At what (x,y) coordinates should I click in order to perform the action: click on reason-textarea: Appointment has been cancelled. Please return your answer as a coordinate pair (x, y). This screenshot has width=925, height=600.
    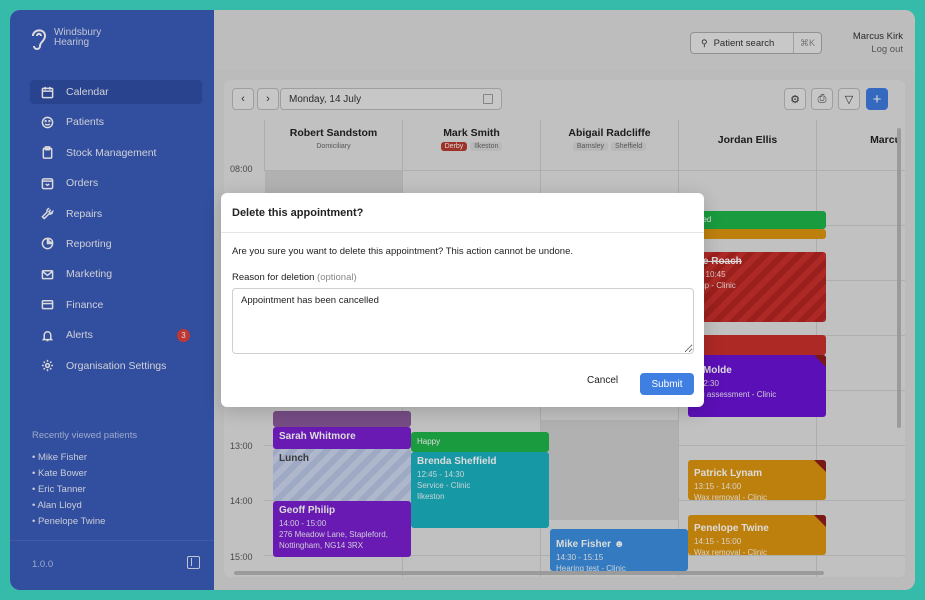
    Looking at the image, I should click on (463, 321).